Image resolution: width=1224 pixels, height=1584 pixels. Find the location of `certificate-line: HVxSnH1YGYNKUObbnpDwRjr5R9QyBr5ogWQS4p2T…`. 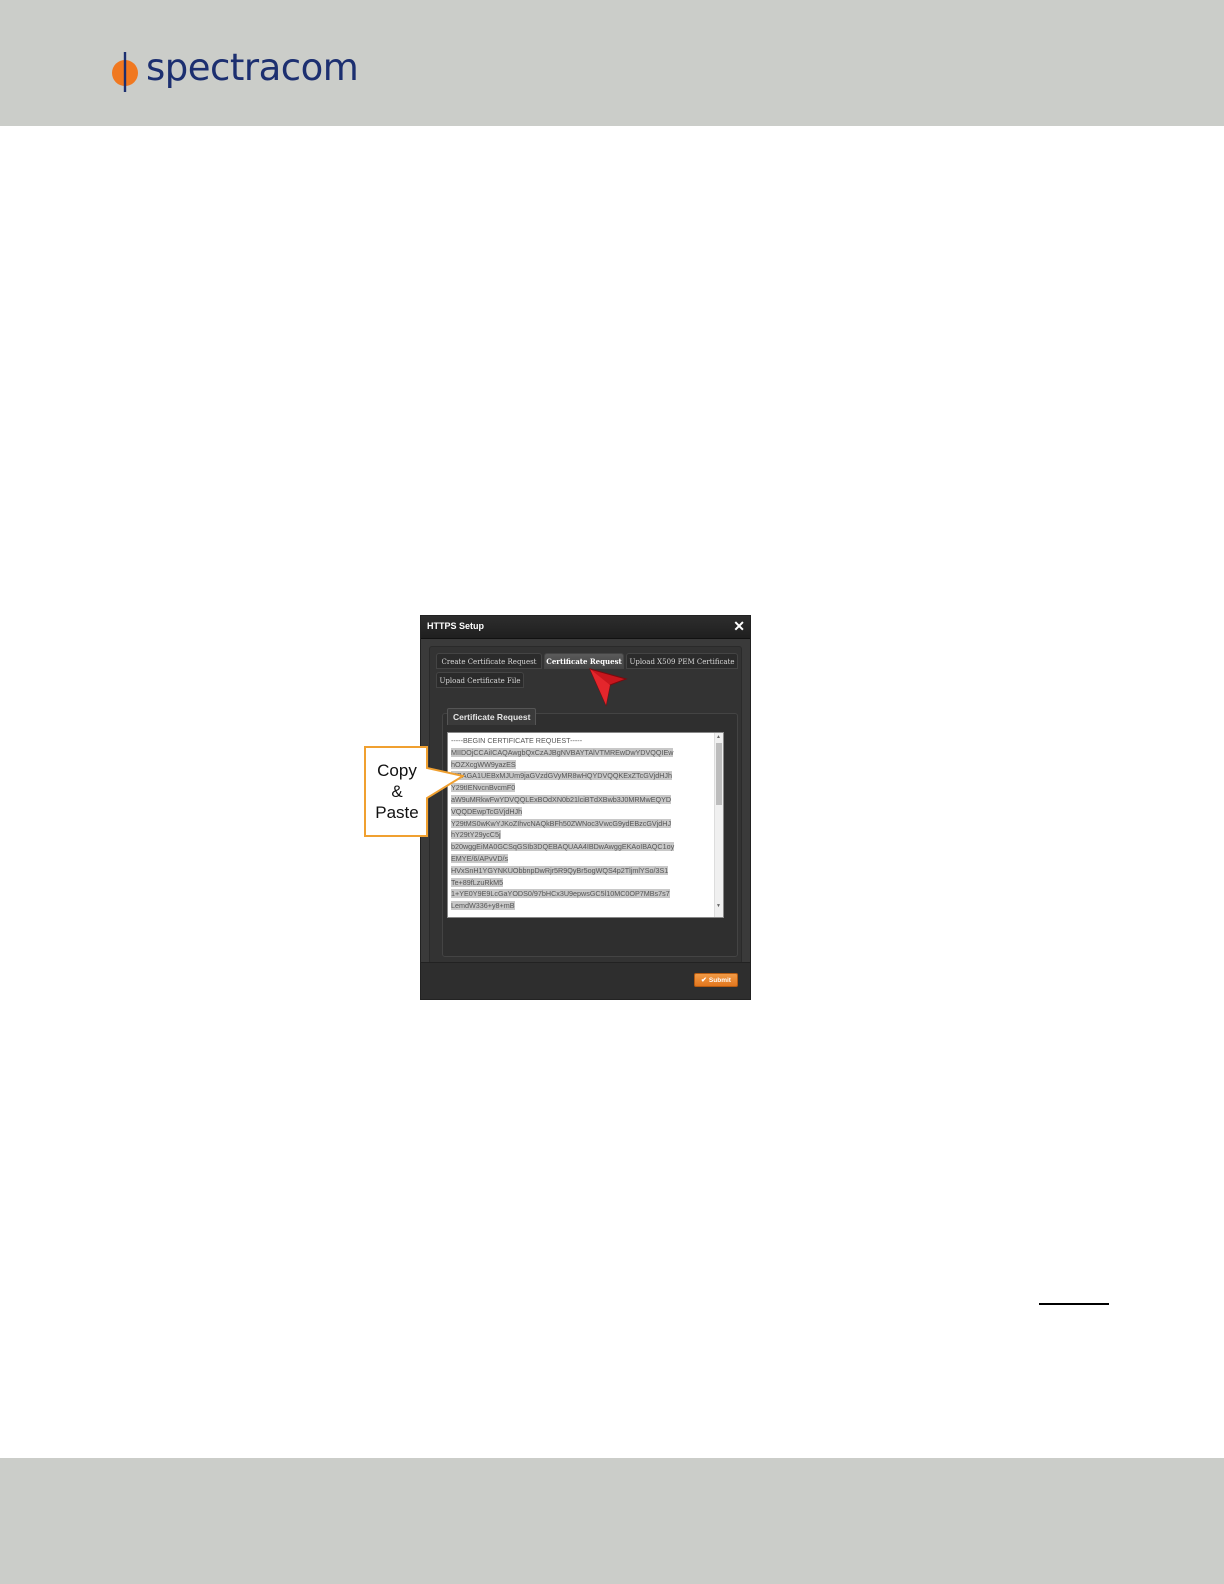

certificate-line: HVxSnH1YGYNKUObbnpDwRjr5R9QyBr5ogWQS4p2T… is located at coordinates (580, 871).